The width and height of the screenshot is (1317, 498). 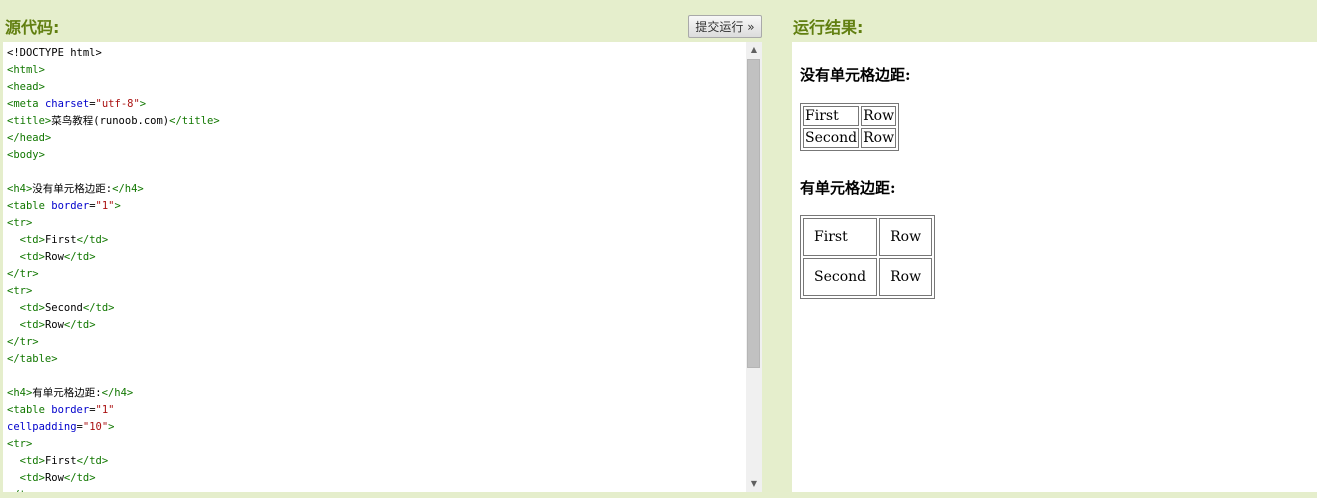 I want to click on heading-no-padding: 没有单元格边距:, so click(x=855, y=75).